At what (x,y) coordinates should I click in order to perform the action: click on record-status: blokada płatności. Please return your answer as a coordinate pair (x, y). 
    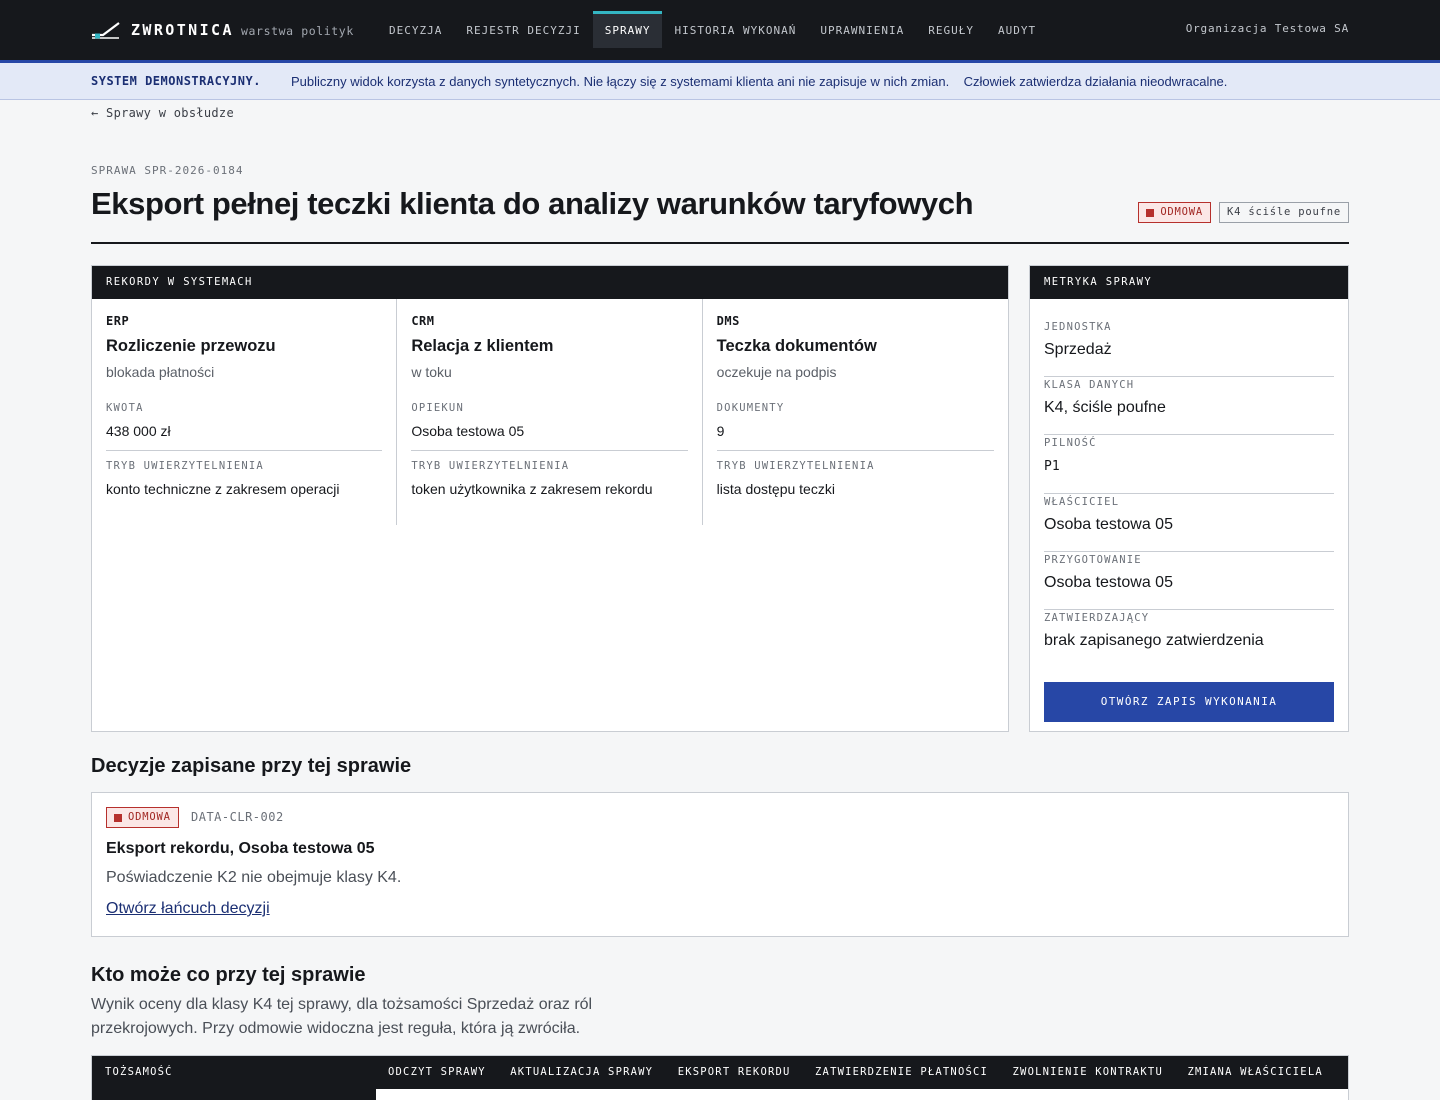
    Looking at the image, I should click on (160, 372).